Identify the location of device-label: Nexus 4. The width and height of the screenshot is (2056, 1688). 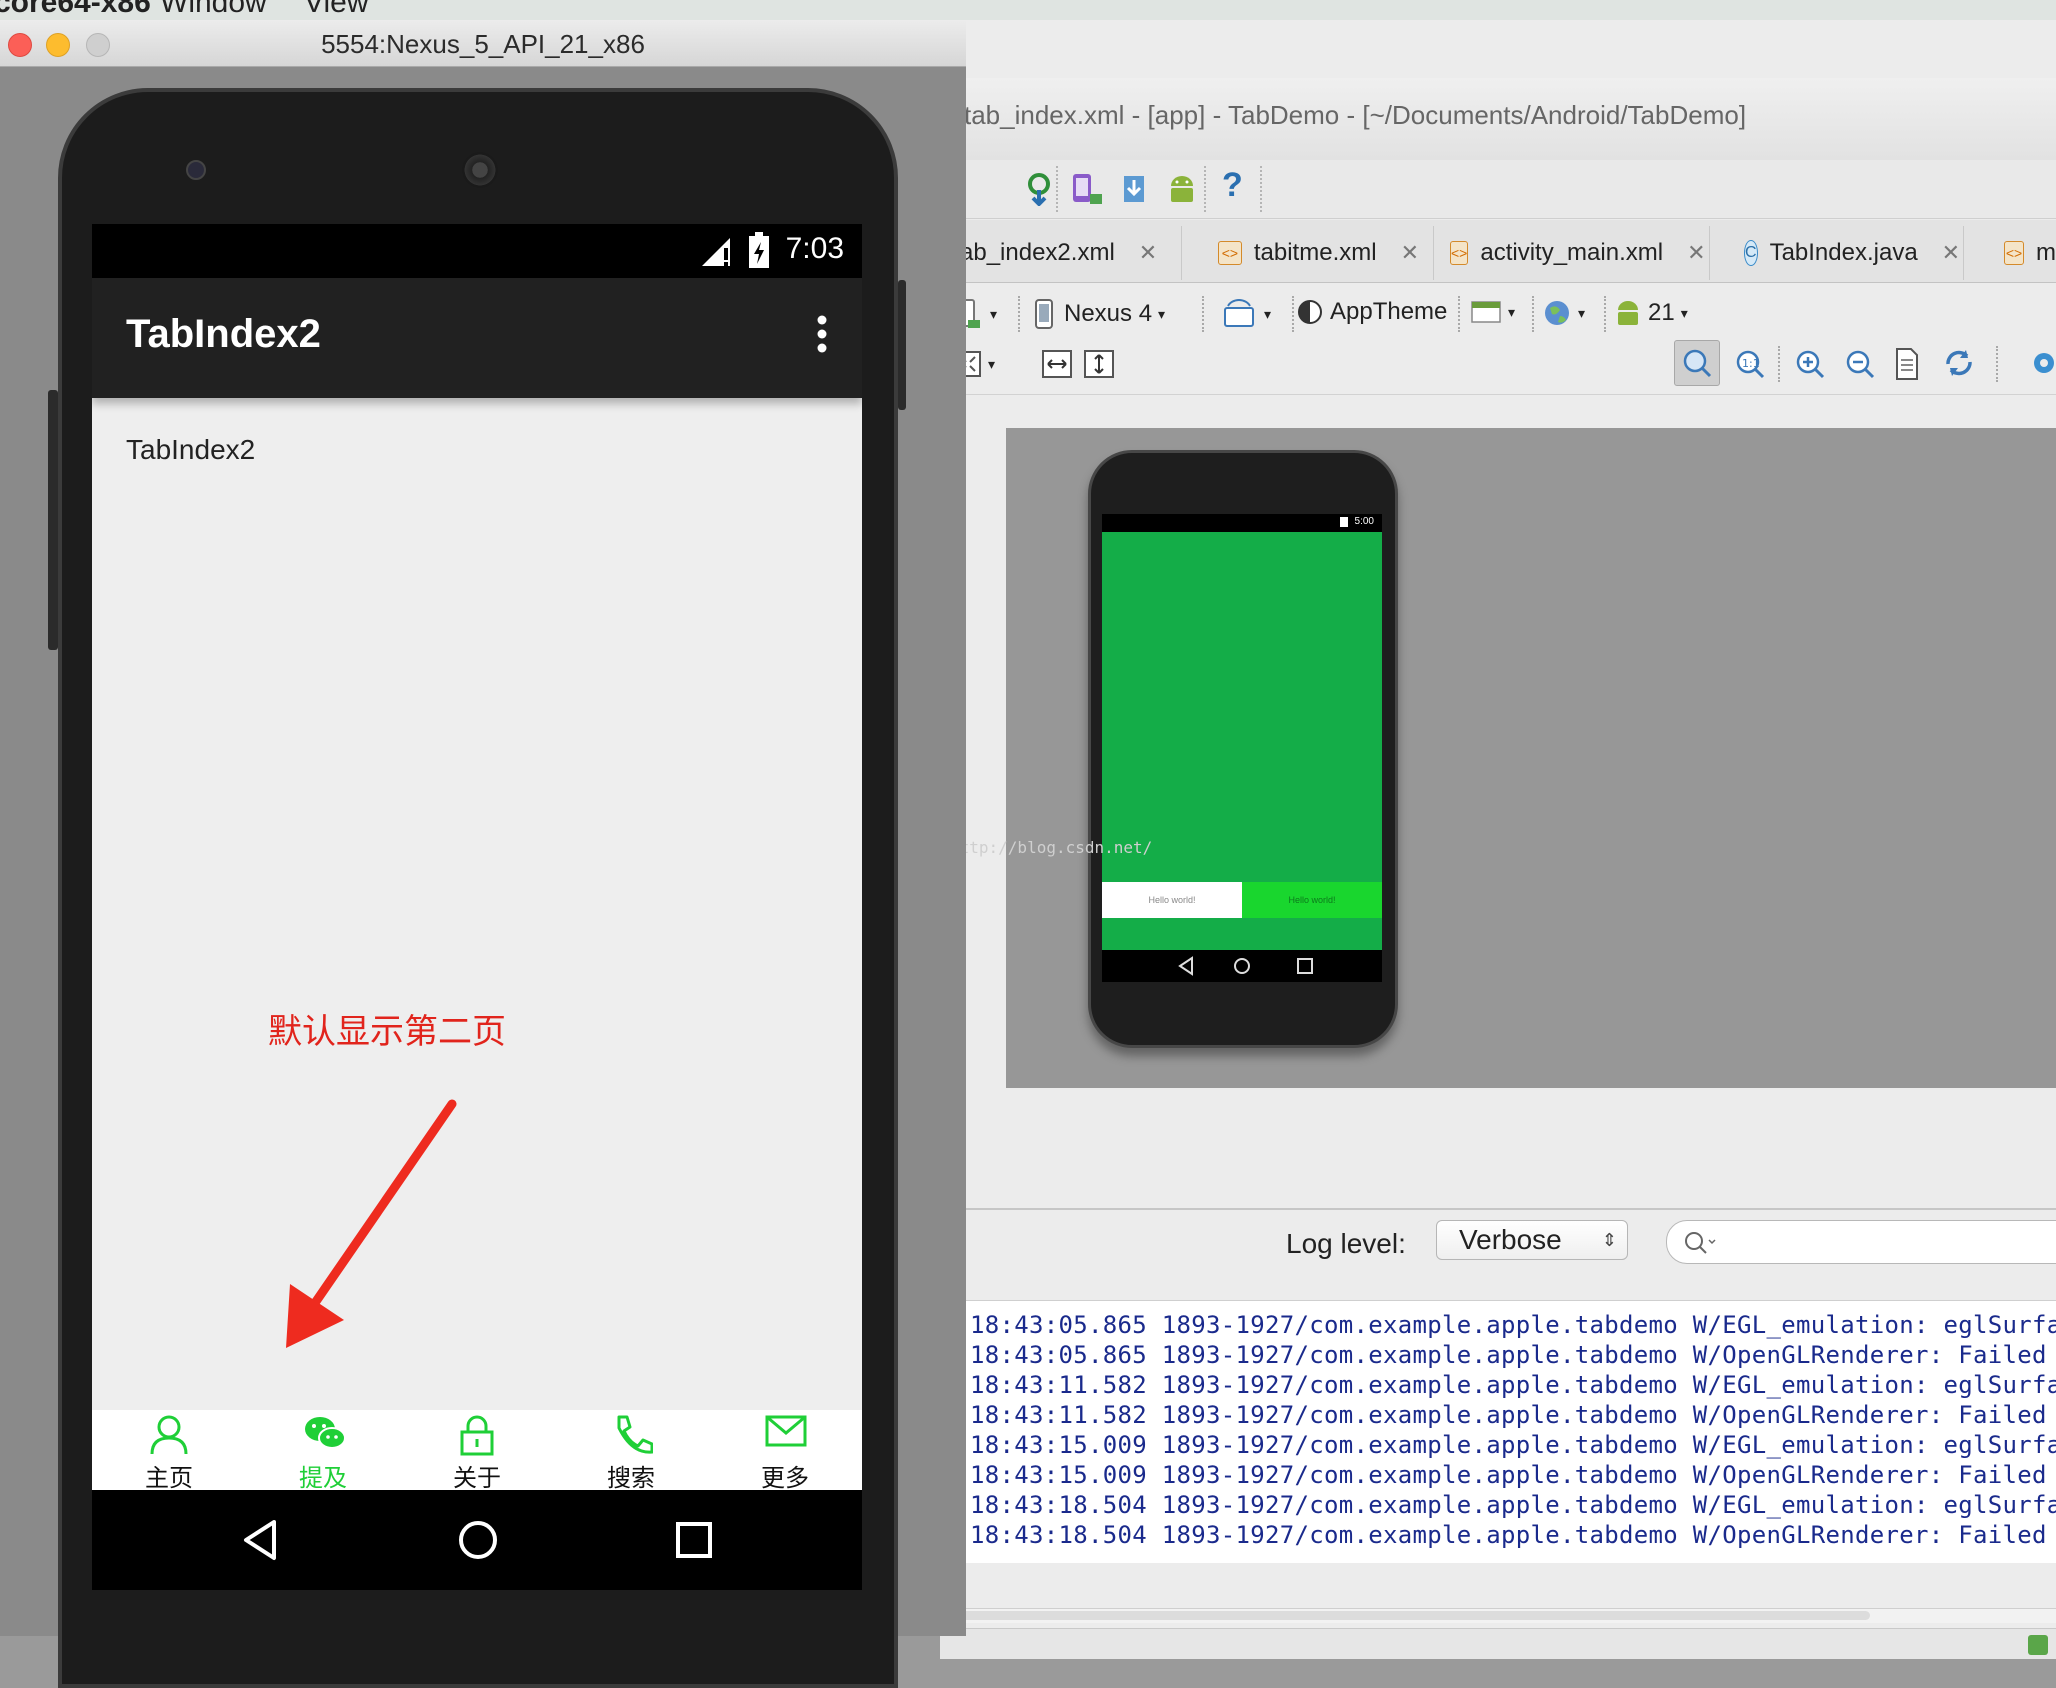
(1108, 313).